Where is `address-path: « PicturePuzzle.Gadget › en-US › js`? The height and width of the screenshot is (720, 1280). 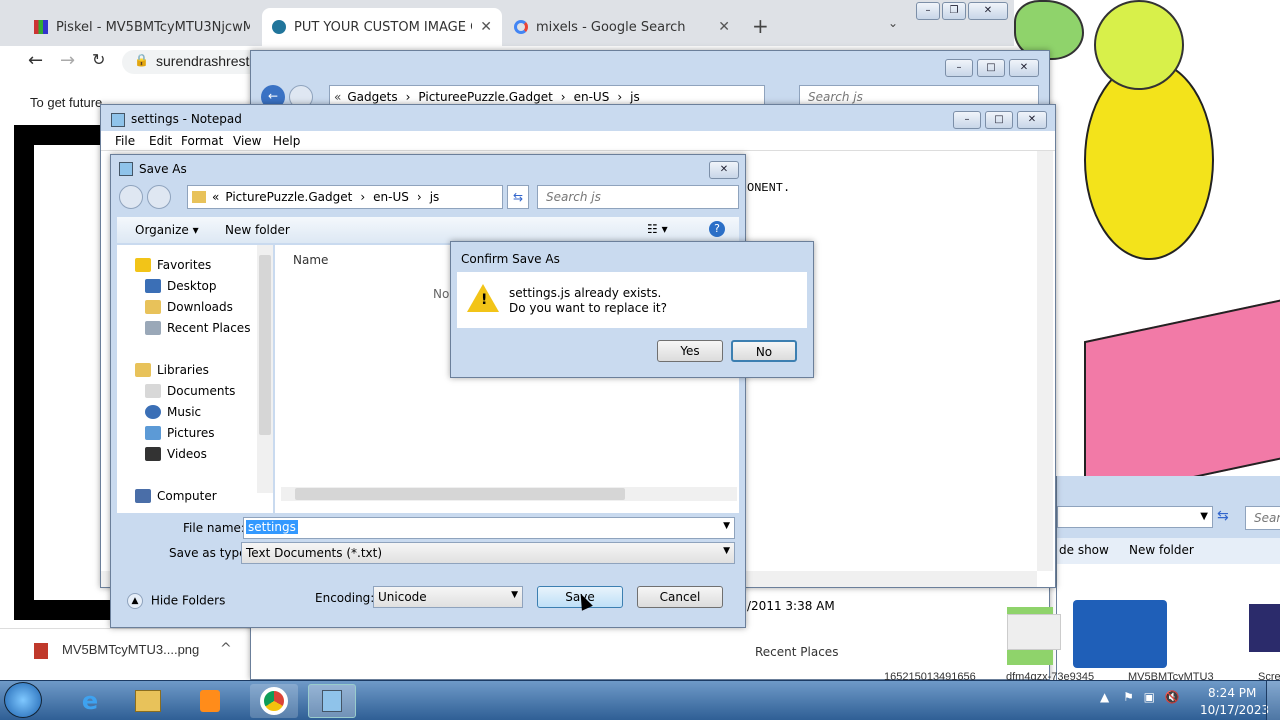
address-path: « PicturePuzzle.Gadget › en-US › js is located at coordinates (345, 197).